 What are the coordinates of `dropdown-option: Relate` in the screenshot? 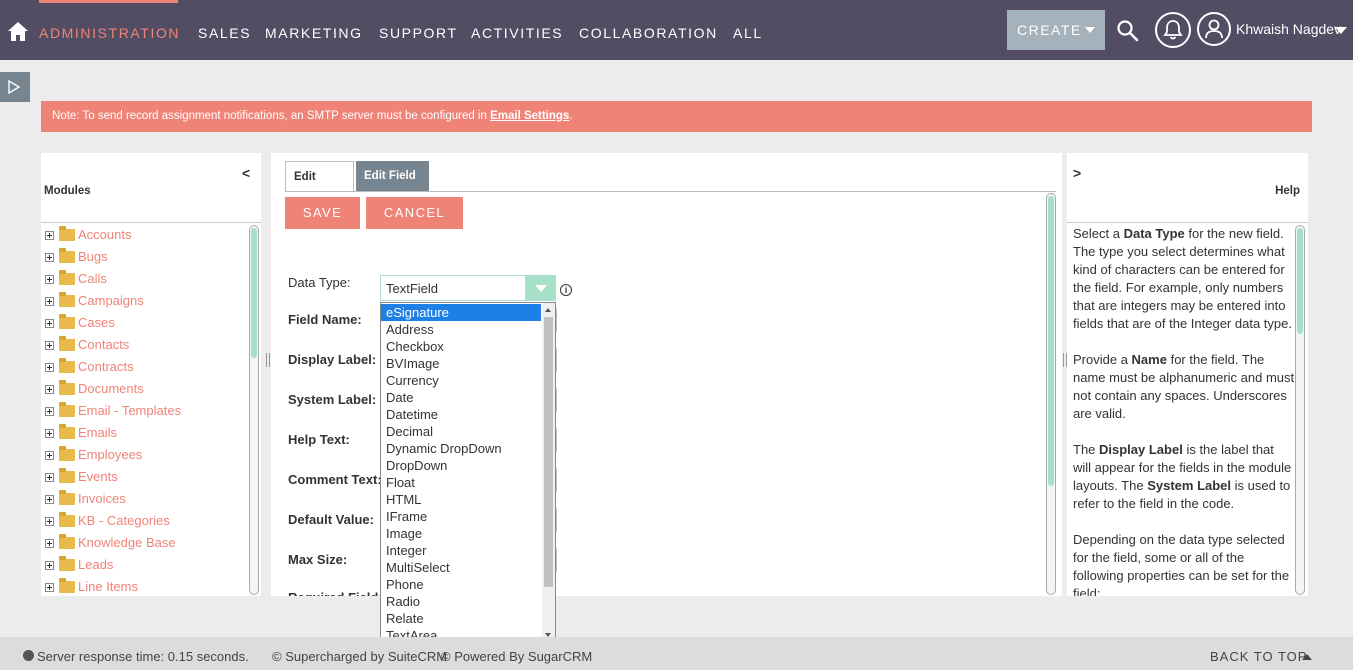 It's located at (461, 618).